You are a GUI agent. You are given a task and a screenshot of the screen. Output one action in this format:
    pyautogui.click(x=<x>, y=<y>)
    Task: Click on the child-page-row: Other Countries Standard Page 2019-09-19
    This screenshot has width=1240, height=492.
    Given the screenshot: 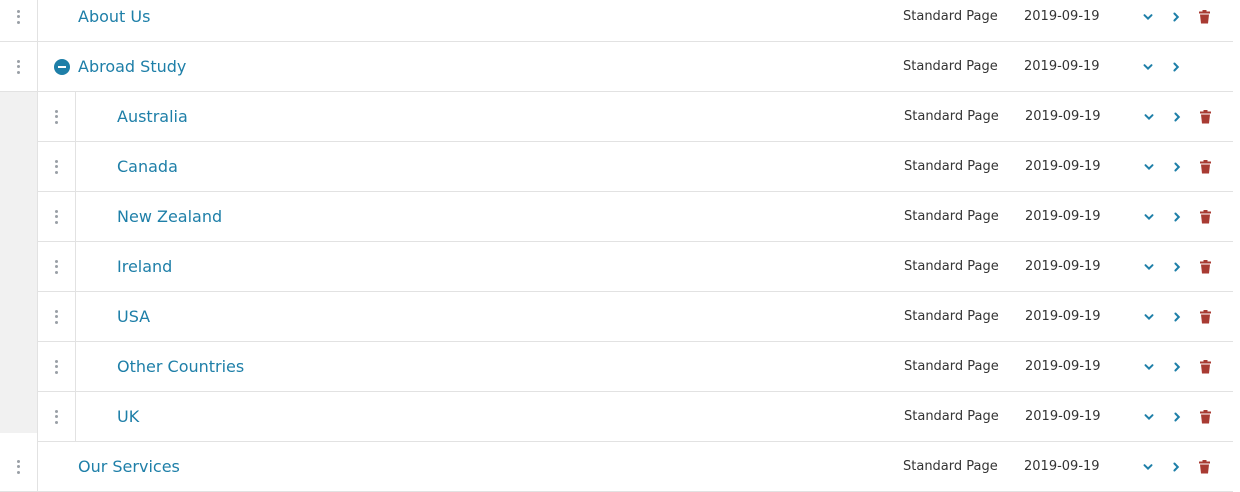 What is the action you would take?
    pyautogui.click(x=635, y=367)
    